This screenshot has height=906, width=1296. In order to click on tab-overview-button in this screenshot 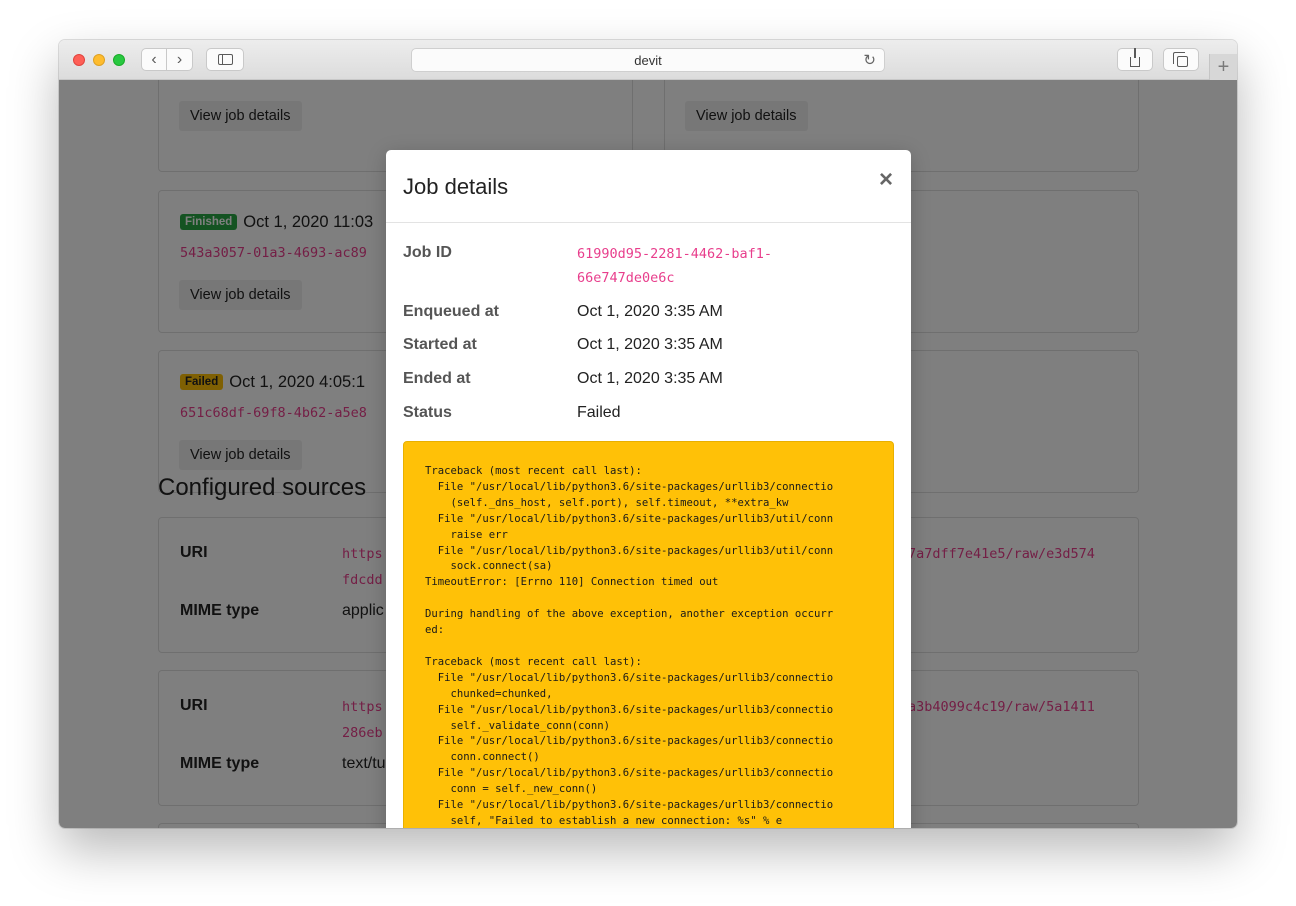, I will do `click(1181, 59)`.